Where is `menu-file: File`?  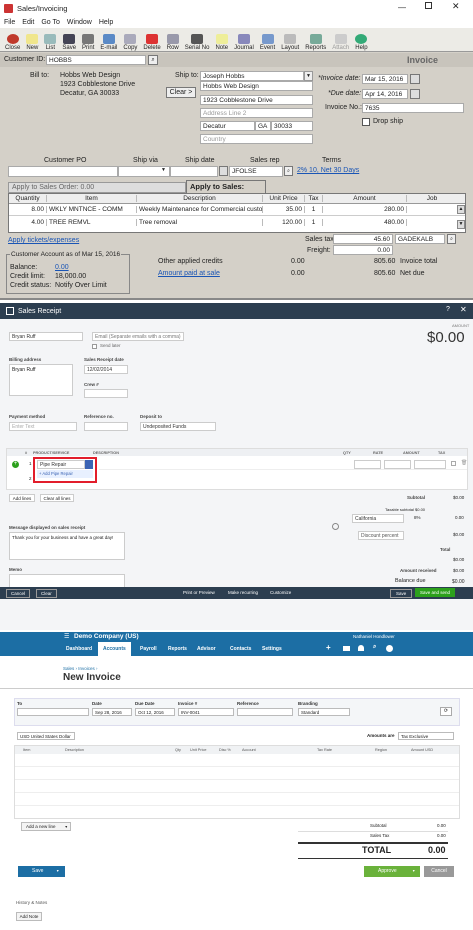 menu-file: File is located at coordinates (9, 22).